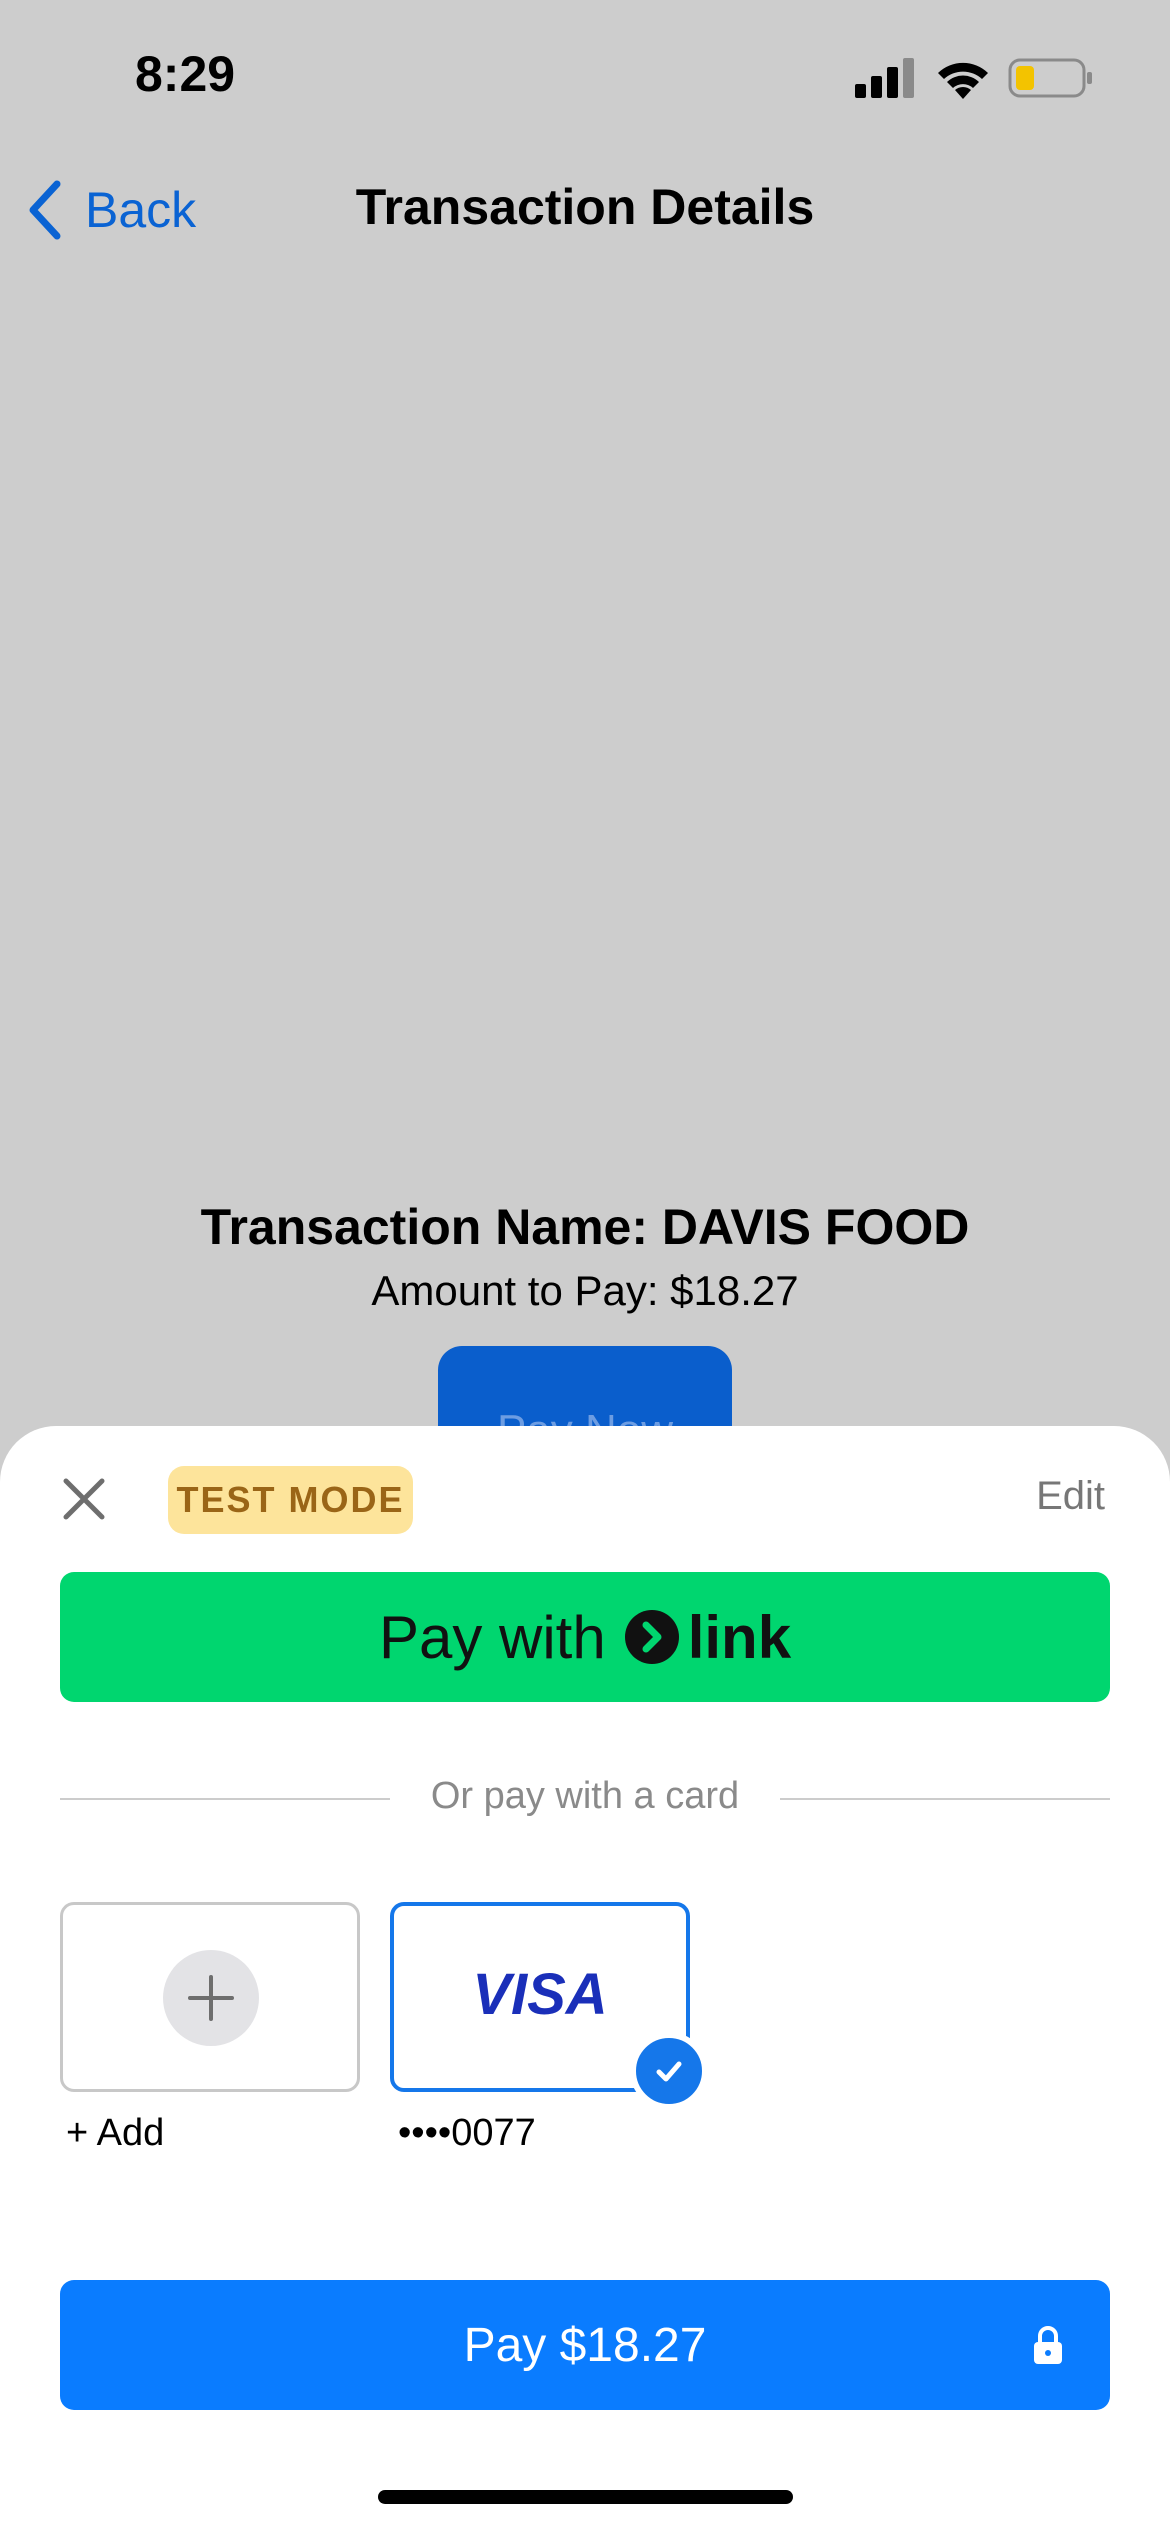  What do you see at coordinates (739, 1637) in the screenshot?
I see `link-brand-text: link` at bounding box center [739, 1637].